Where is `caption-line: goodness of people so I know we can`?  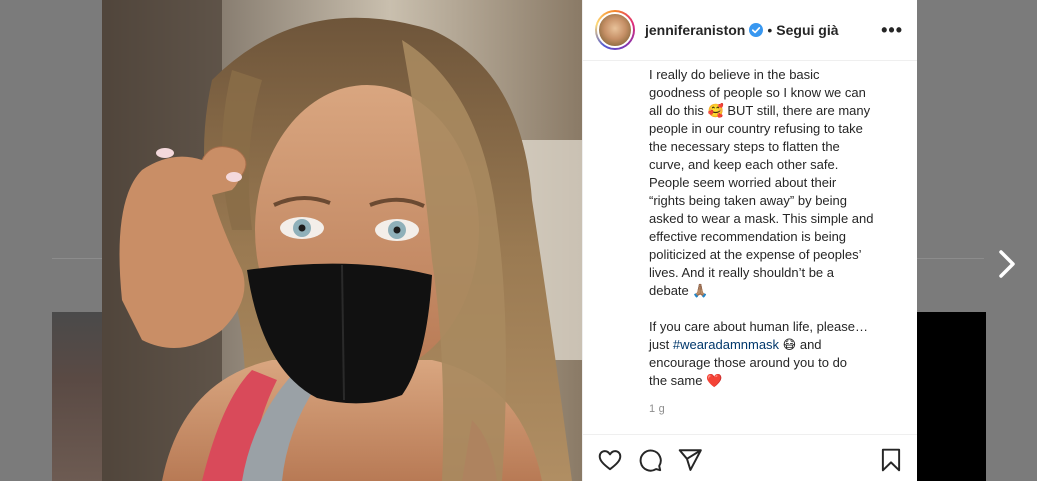 caption-line: goodness of people so I know we can is located at coordinates (757, 92).